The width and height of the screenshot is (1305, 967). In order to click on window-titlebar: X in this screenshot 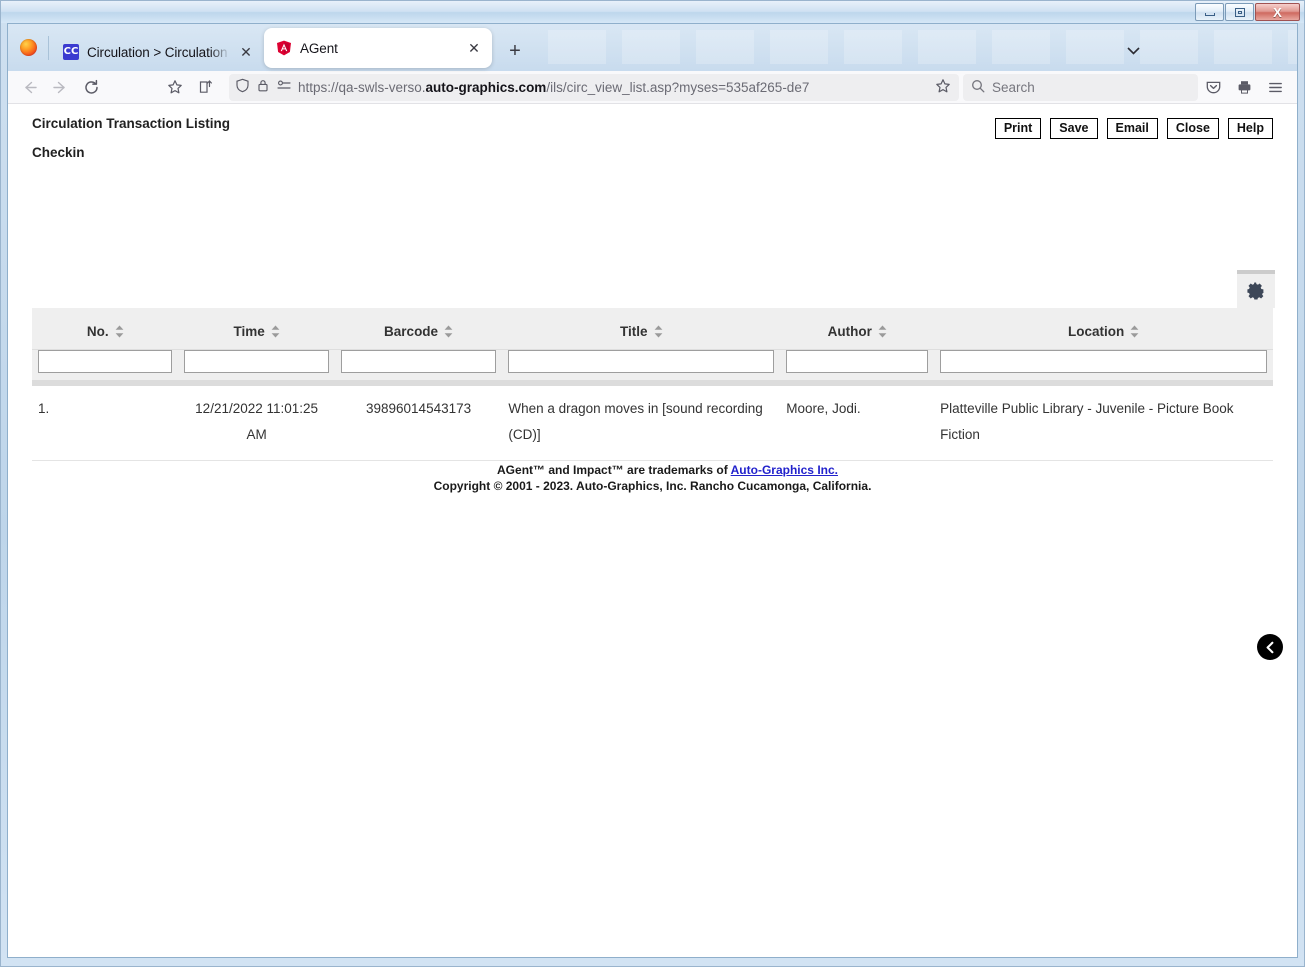, I will do `click(652, 12)`.